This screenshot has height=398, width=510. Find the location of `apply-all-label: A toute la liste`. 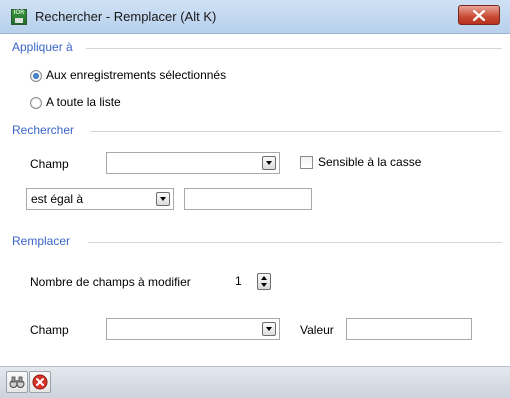

apply-all-label: A toute la liste is located at coordinates (83, 102).